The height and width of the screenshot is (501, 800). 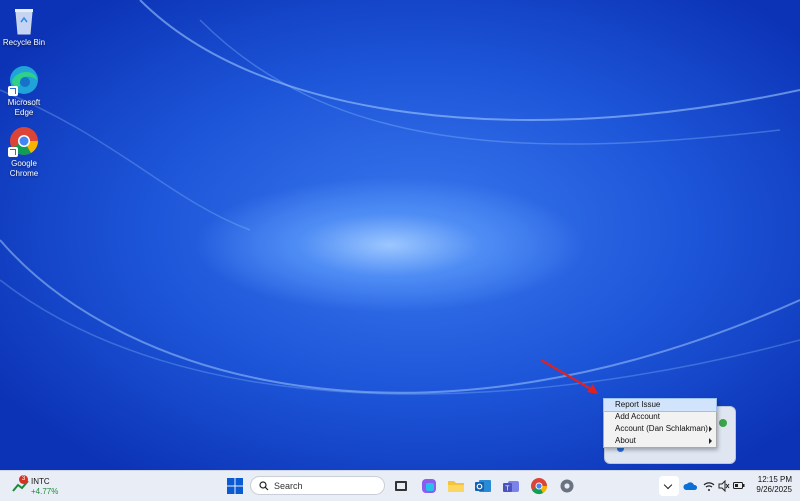 I want to click on settings-button, so click(x=567, y=486).